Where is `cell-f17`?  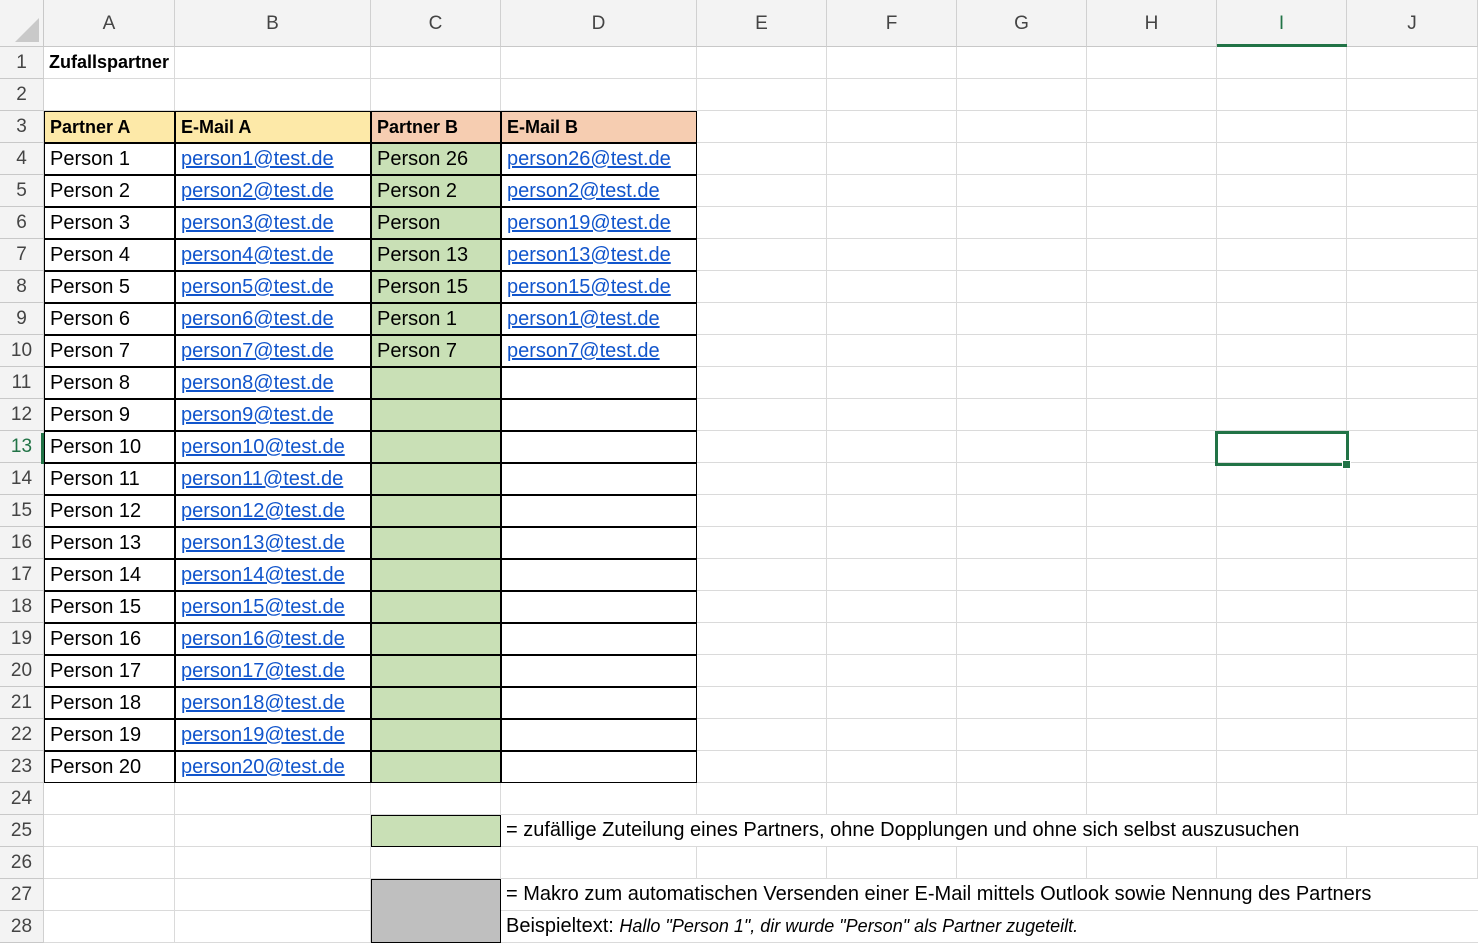
cell-f17 is located at coordinates (892, 575).